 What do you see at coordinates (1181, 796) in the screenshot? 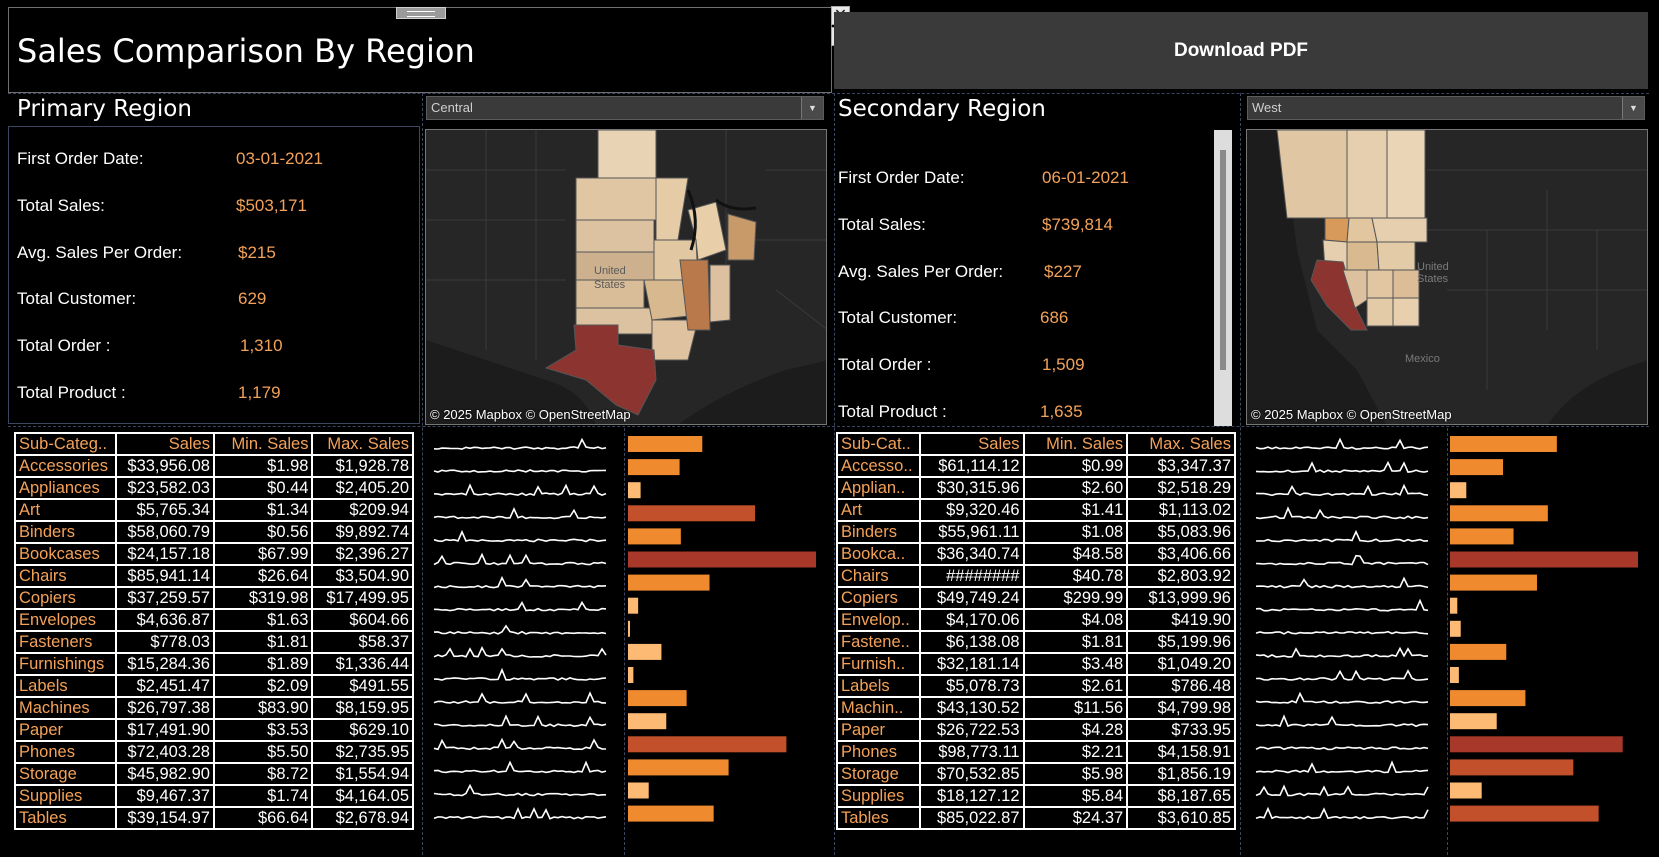
I see `value-cell: $8,187.65` at bounding box center [1181, 796].